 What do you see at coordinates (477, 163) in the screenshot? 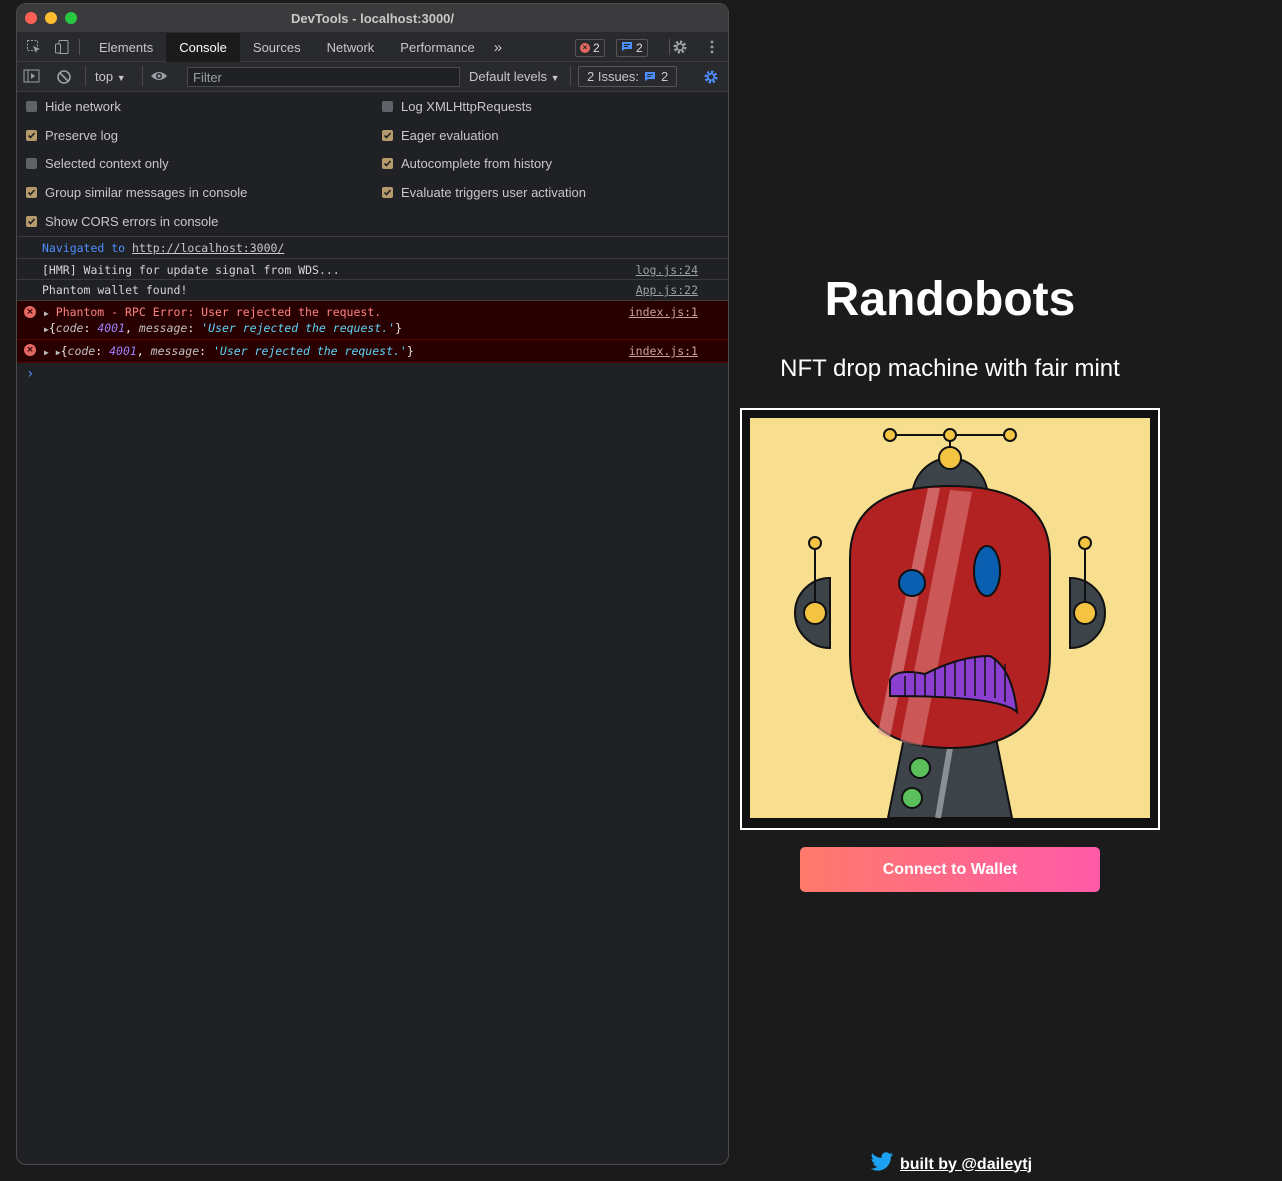
I see `setting-label: Autocomplete from history` at bounding box center [477, 163].